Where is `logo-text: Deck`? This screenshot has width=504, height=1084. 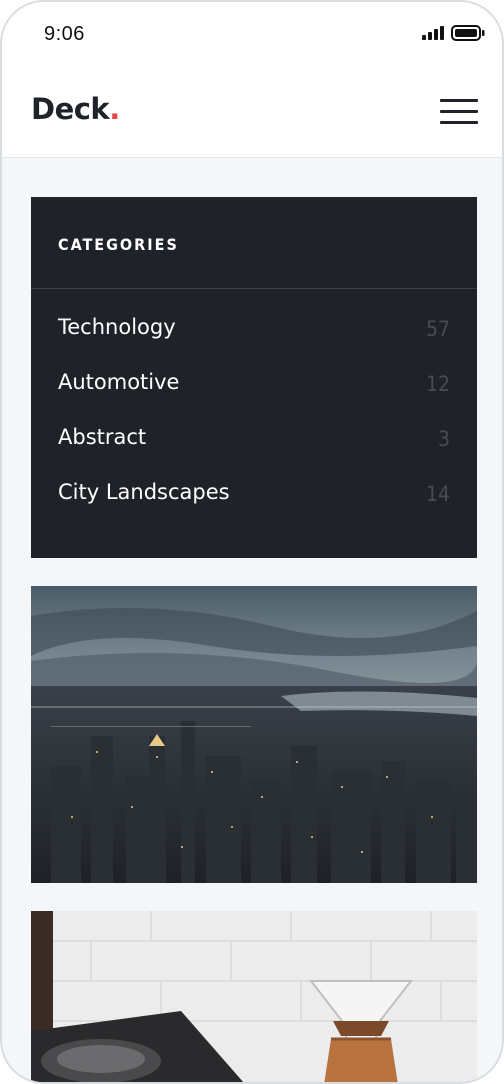 logo-text: Deck is located at coordinates (70, 109).